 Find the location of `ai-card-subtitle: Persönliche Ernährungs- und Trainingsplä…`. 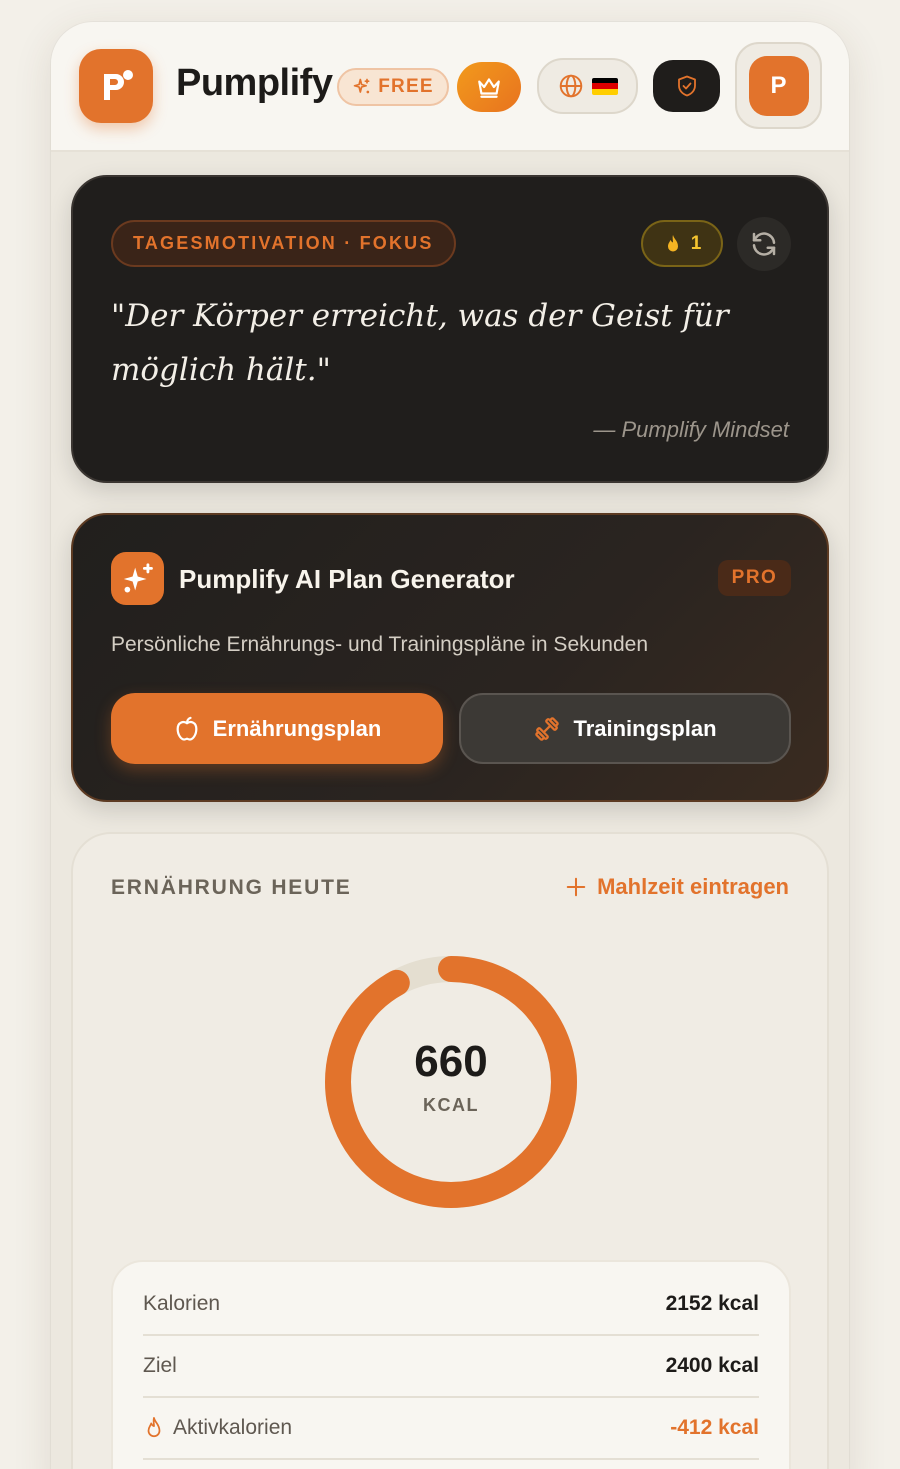

ai-card-subtitle: Persönliche Ernährungs- und Trainingsplä… is located at coordinates (380, 644).